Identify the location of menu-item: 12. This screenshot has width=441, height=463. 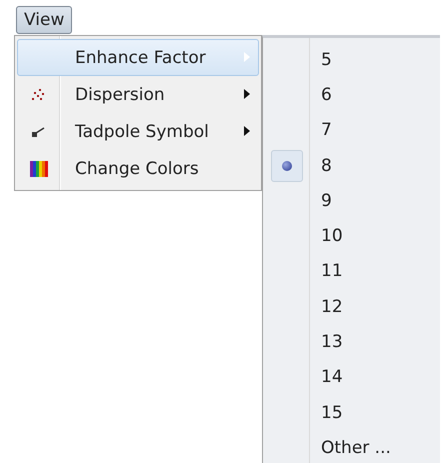
(351, 306).